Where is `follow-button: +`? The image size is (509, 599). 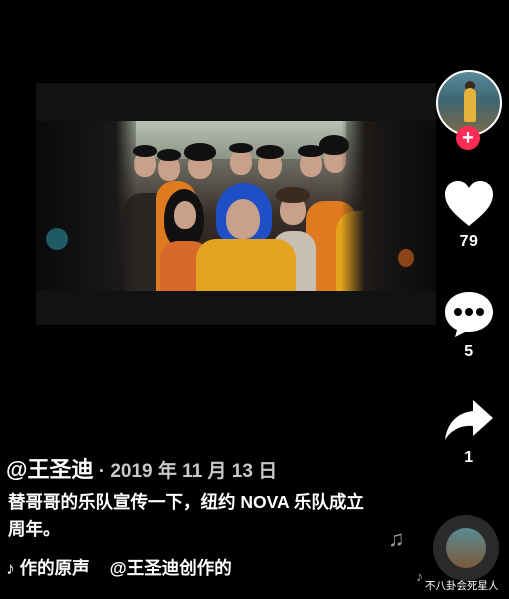 follow-button: + is located at coordinates (468, 138).